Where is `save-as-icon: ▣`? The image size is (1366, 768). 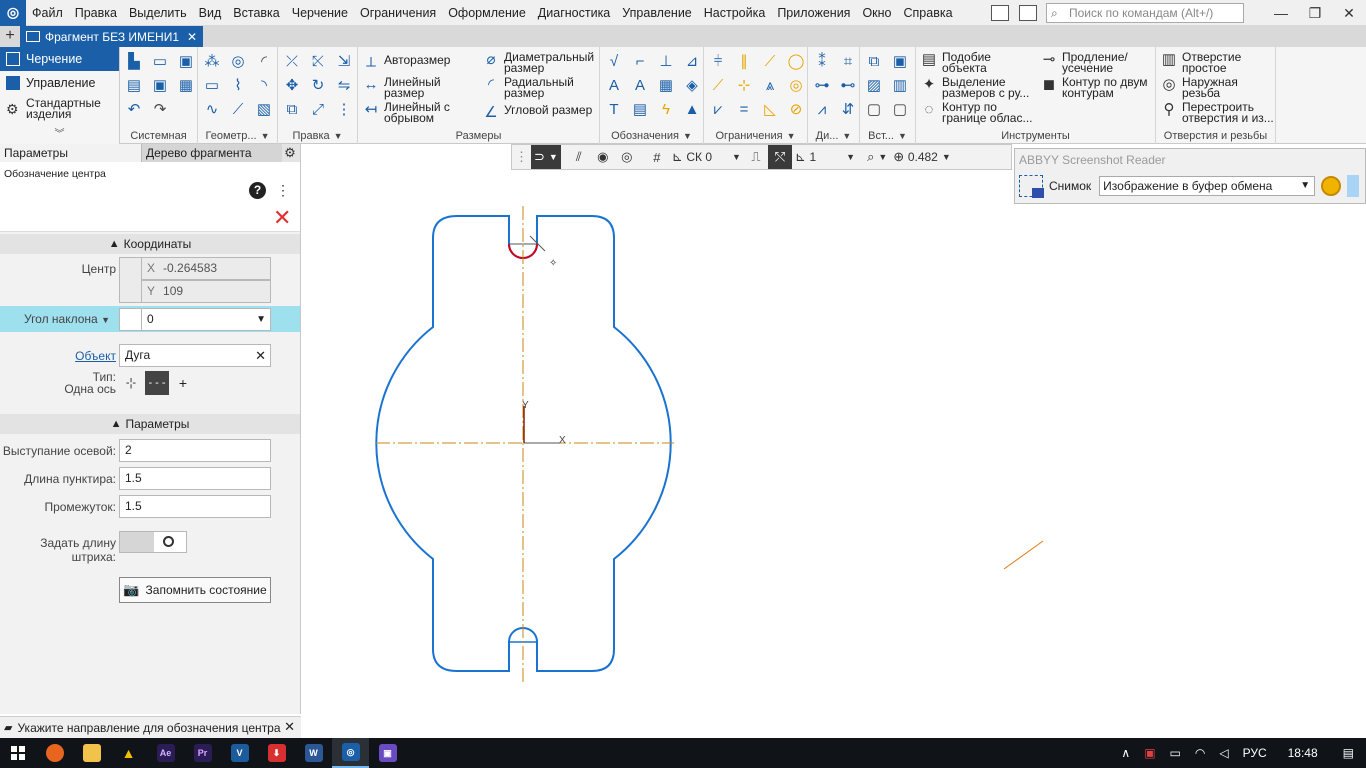
save-as-icon: ▣ is located at coordinates (160, 85).